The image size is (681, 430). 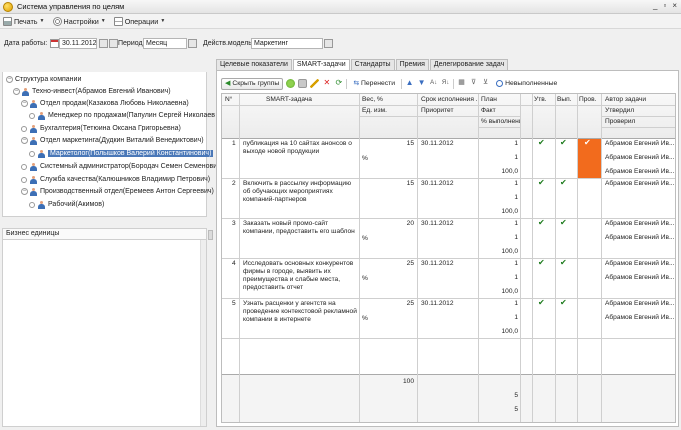 I want to click on cell-no: 5, so click(x=234, y=304).